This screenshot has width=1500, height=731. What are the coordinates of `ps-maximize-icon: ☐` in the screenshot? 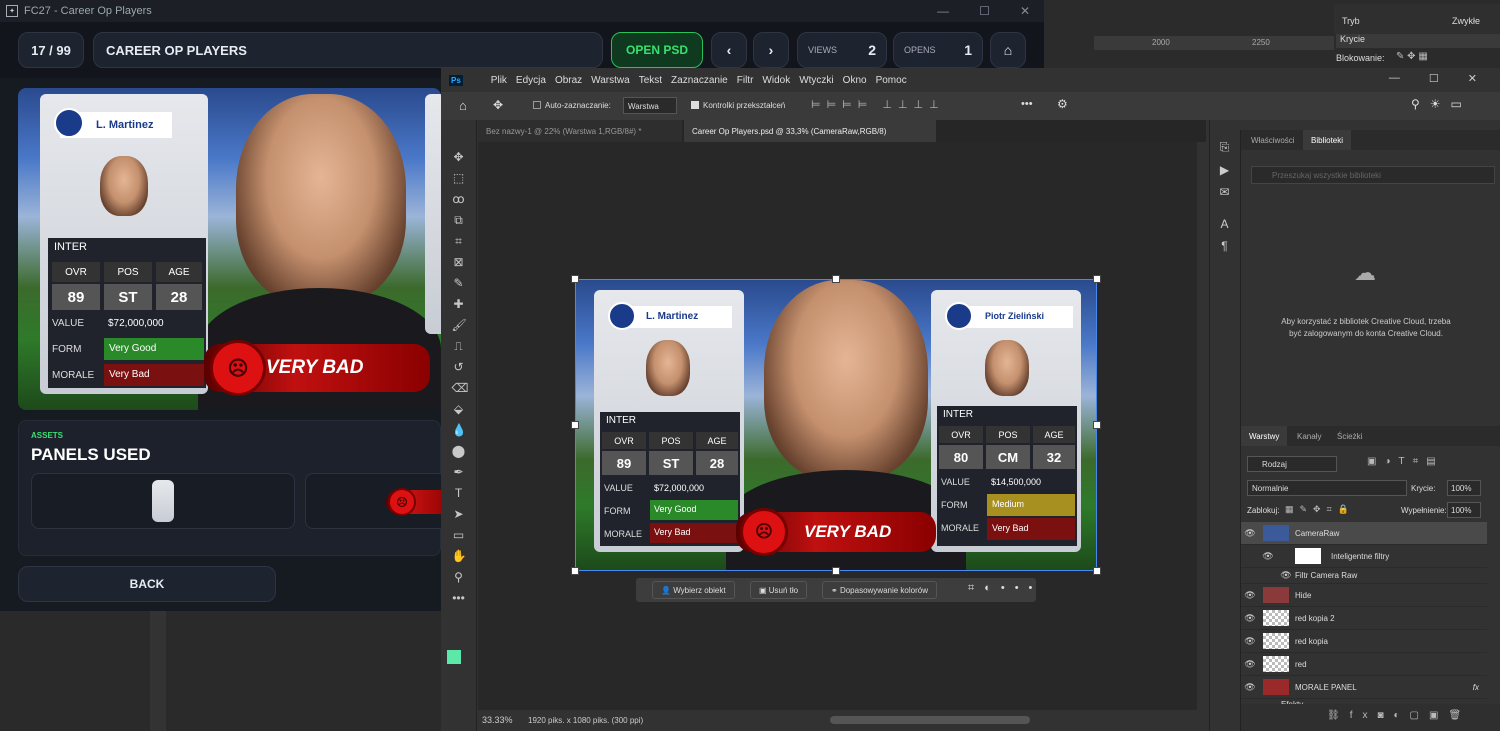 It's located at (1434, 78).